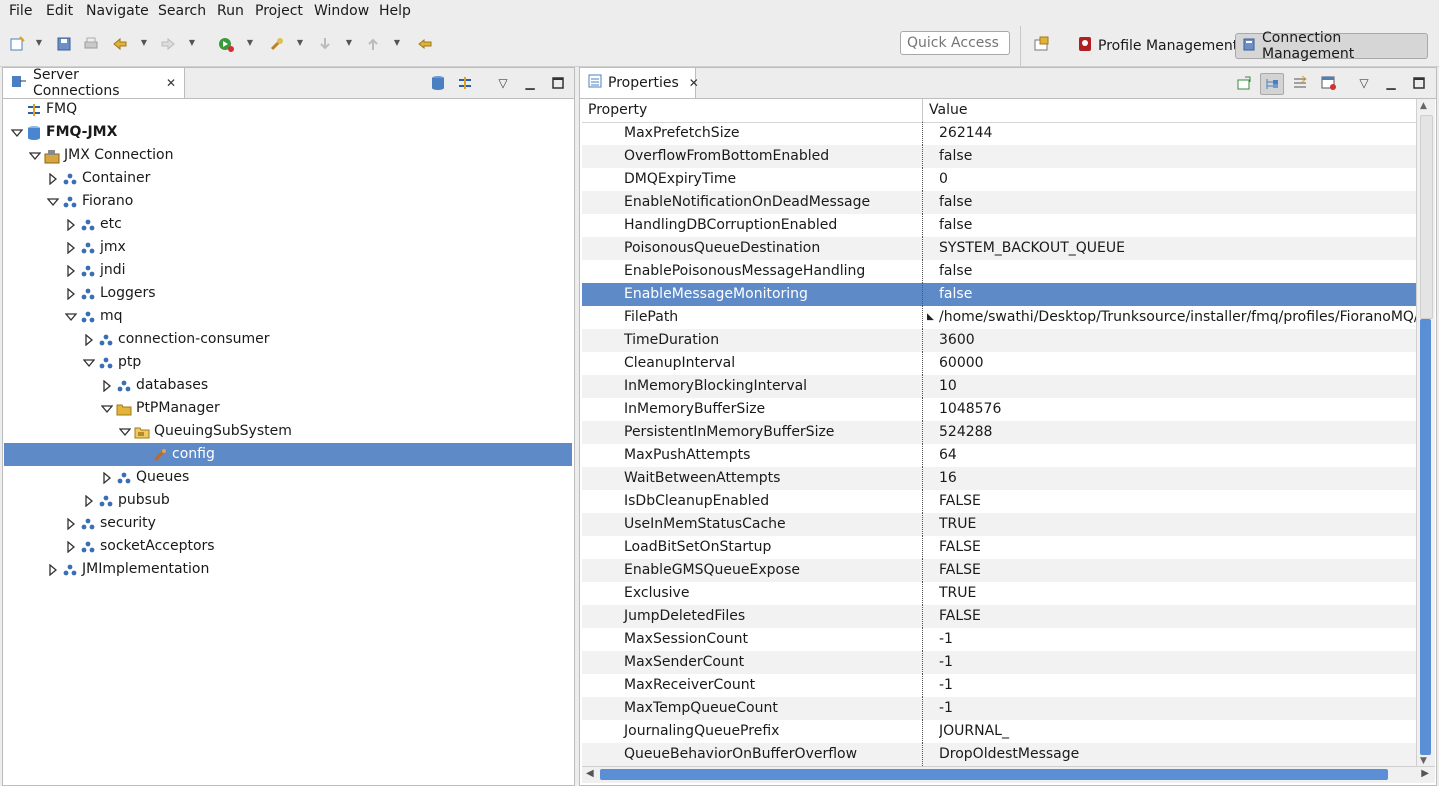  I want to click on property-row: InMemoryBlockingInterval 10, so click(999, 386).